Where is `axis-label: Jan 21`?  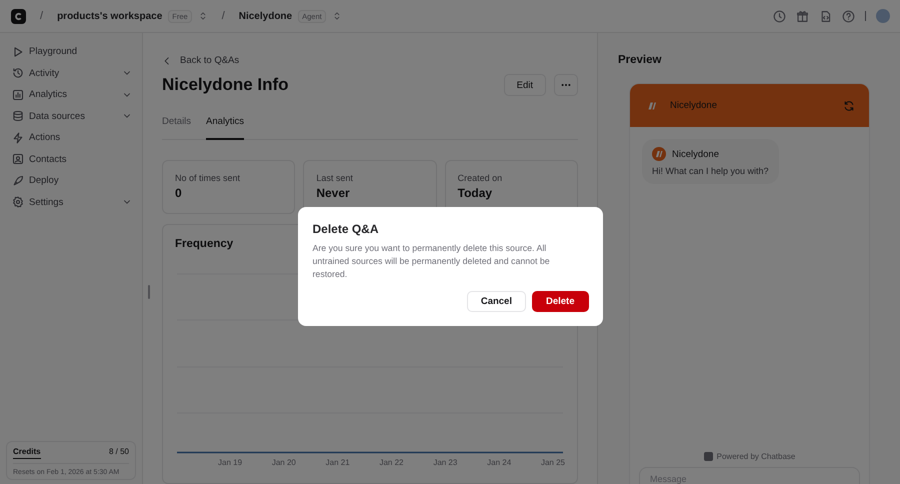
axis-label: Jan 21 is located at coordinates (338, 462).